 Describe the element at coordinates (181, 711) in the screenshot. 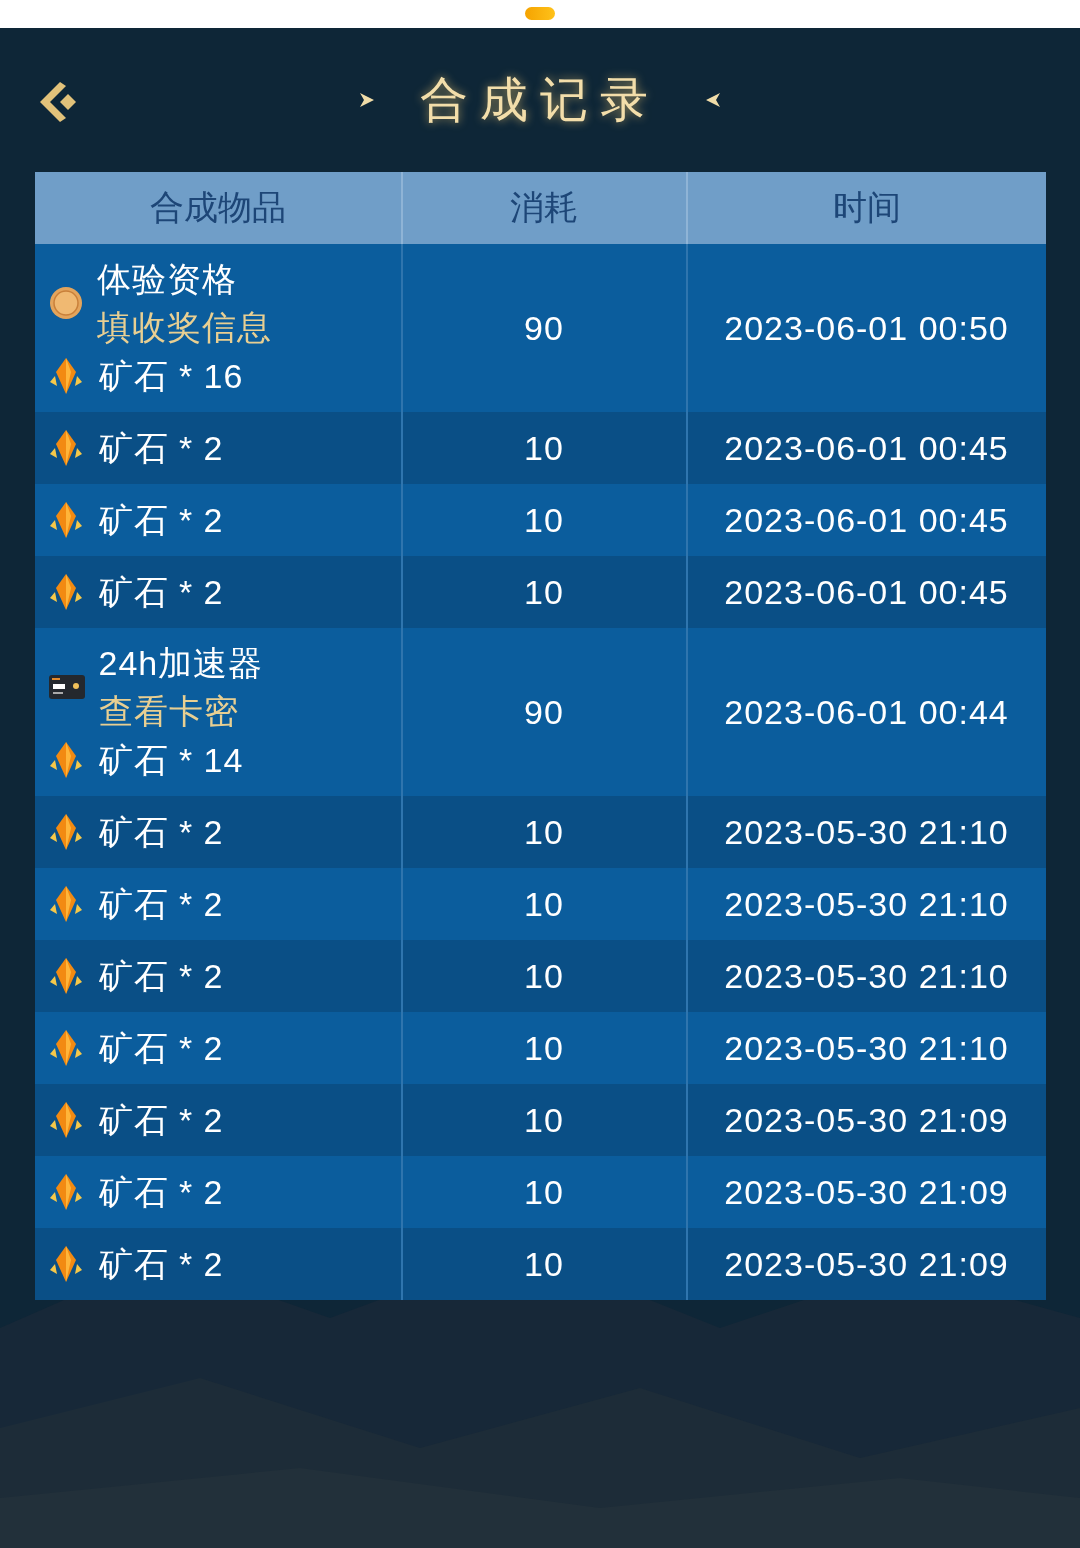

I see `action-link: 查看卡密` at that location.